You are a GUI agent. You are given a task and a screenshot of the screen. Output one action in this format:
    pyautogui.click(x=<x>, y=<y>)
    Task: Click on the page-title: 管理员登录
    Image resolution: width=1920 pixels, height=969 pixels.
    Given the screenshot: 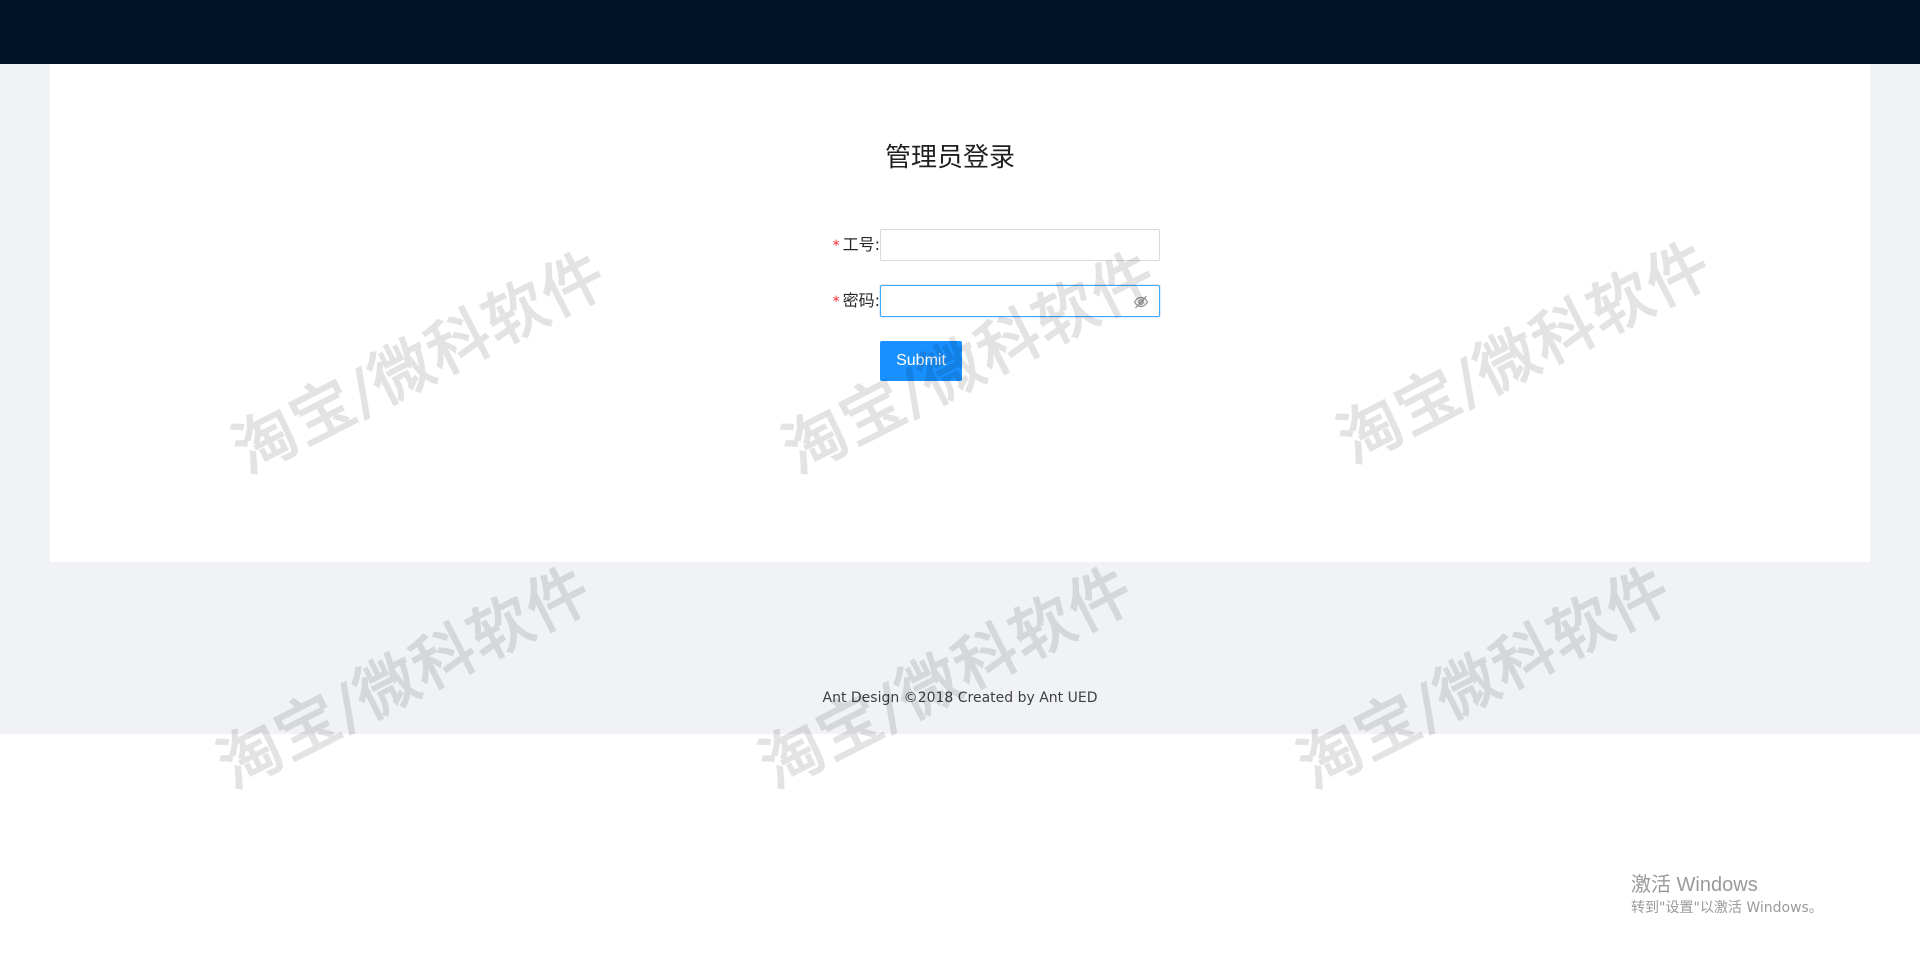 What is the action you would take?
    pyautogui.click(x=949, y=158)
    